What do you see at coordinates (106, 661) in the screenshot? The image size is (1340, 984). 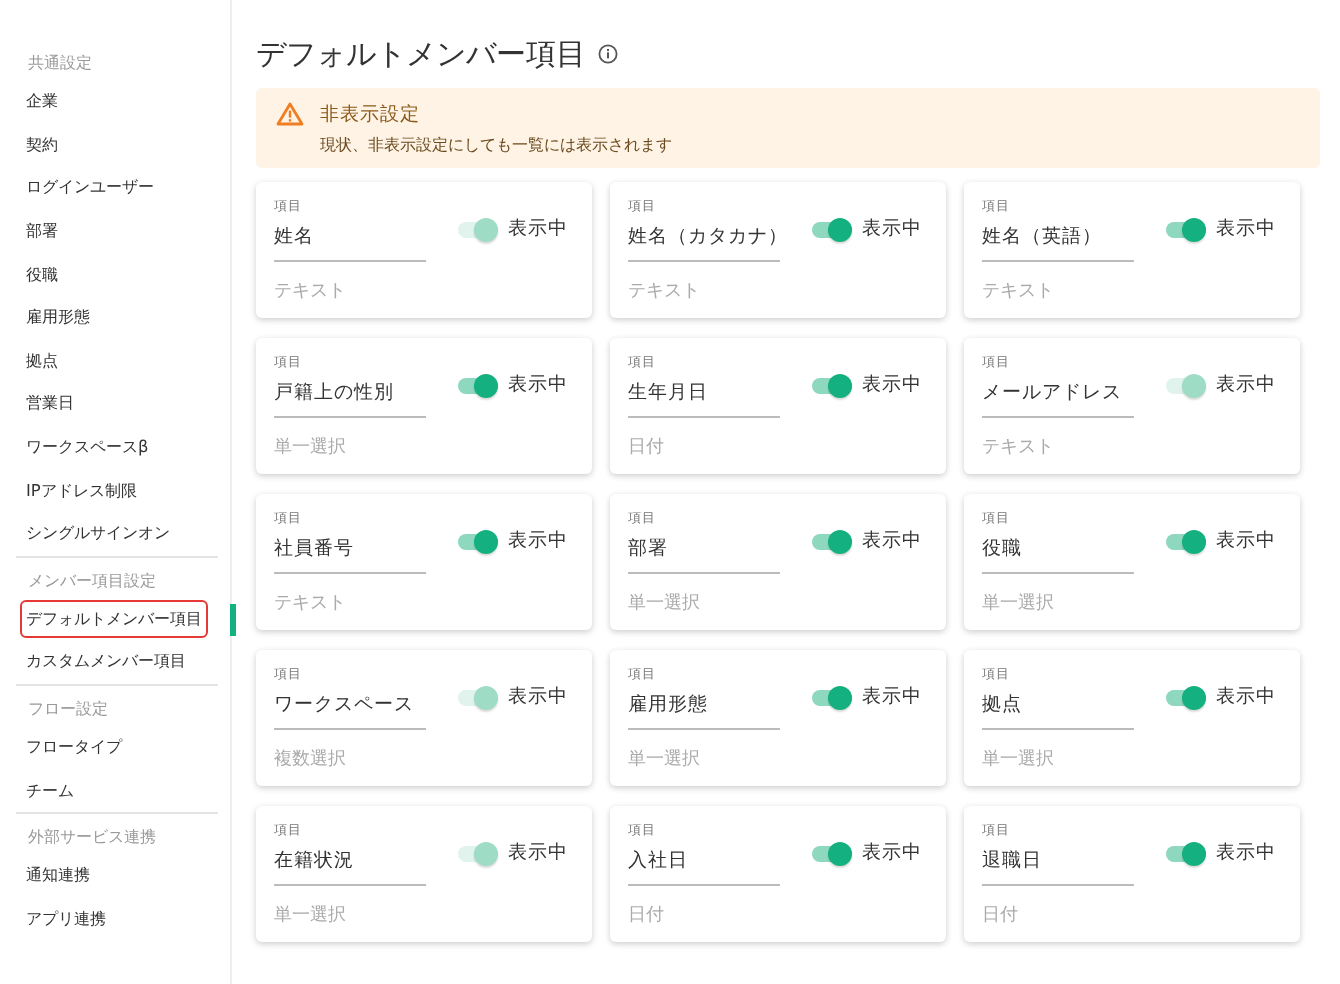 I see `sidebar-item: カスタムメンバー項目` at bounding box center [106, 661].